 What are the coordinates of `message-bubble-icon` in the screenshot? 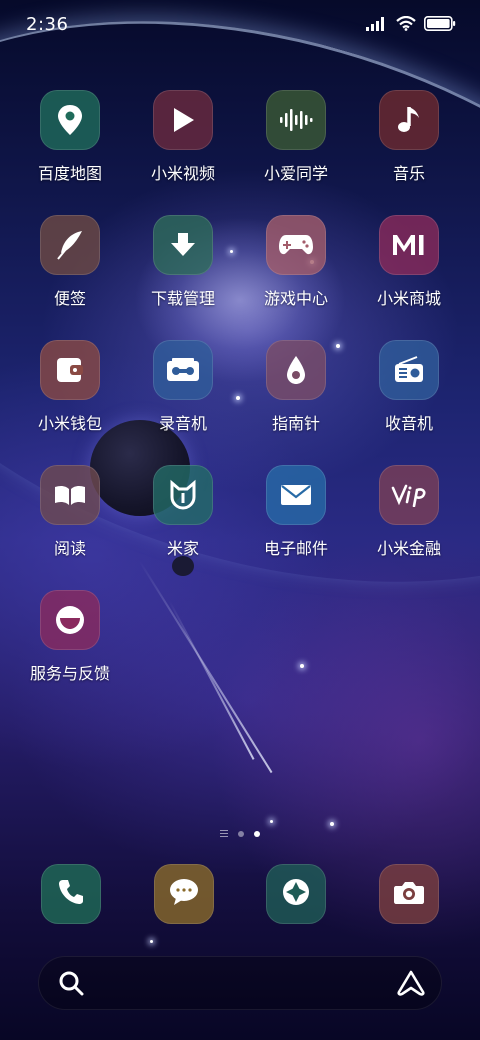 It's located at (184, 894).